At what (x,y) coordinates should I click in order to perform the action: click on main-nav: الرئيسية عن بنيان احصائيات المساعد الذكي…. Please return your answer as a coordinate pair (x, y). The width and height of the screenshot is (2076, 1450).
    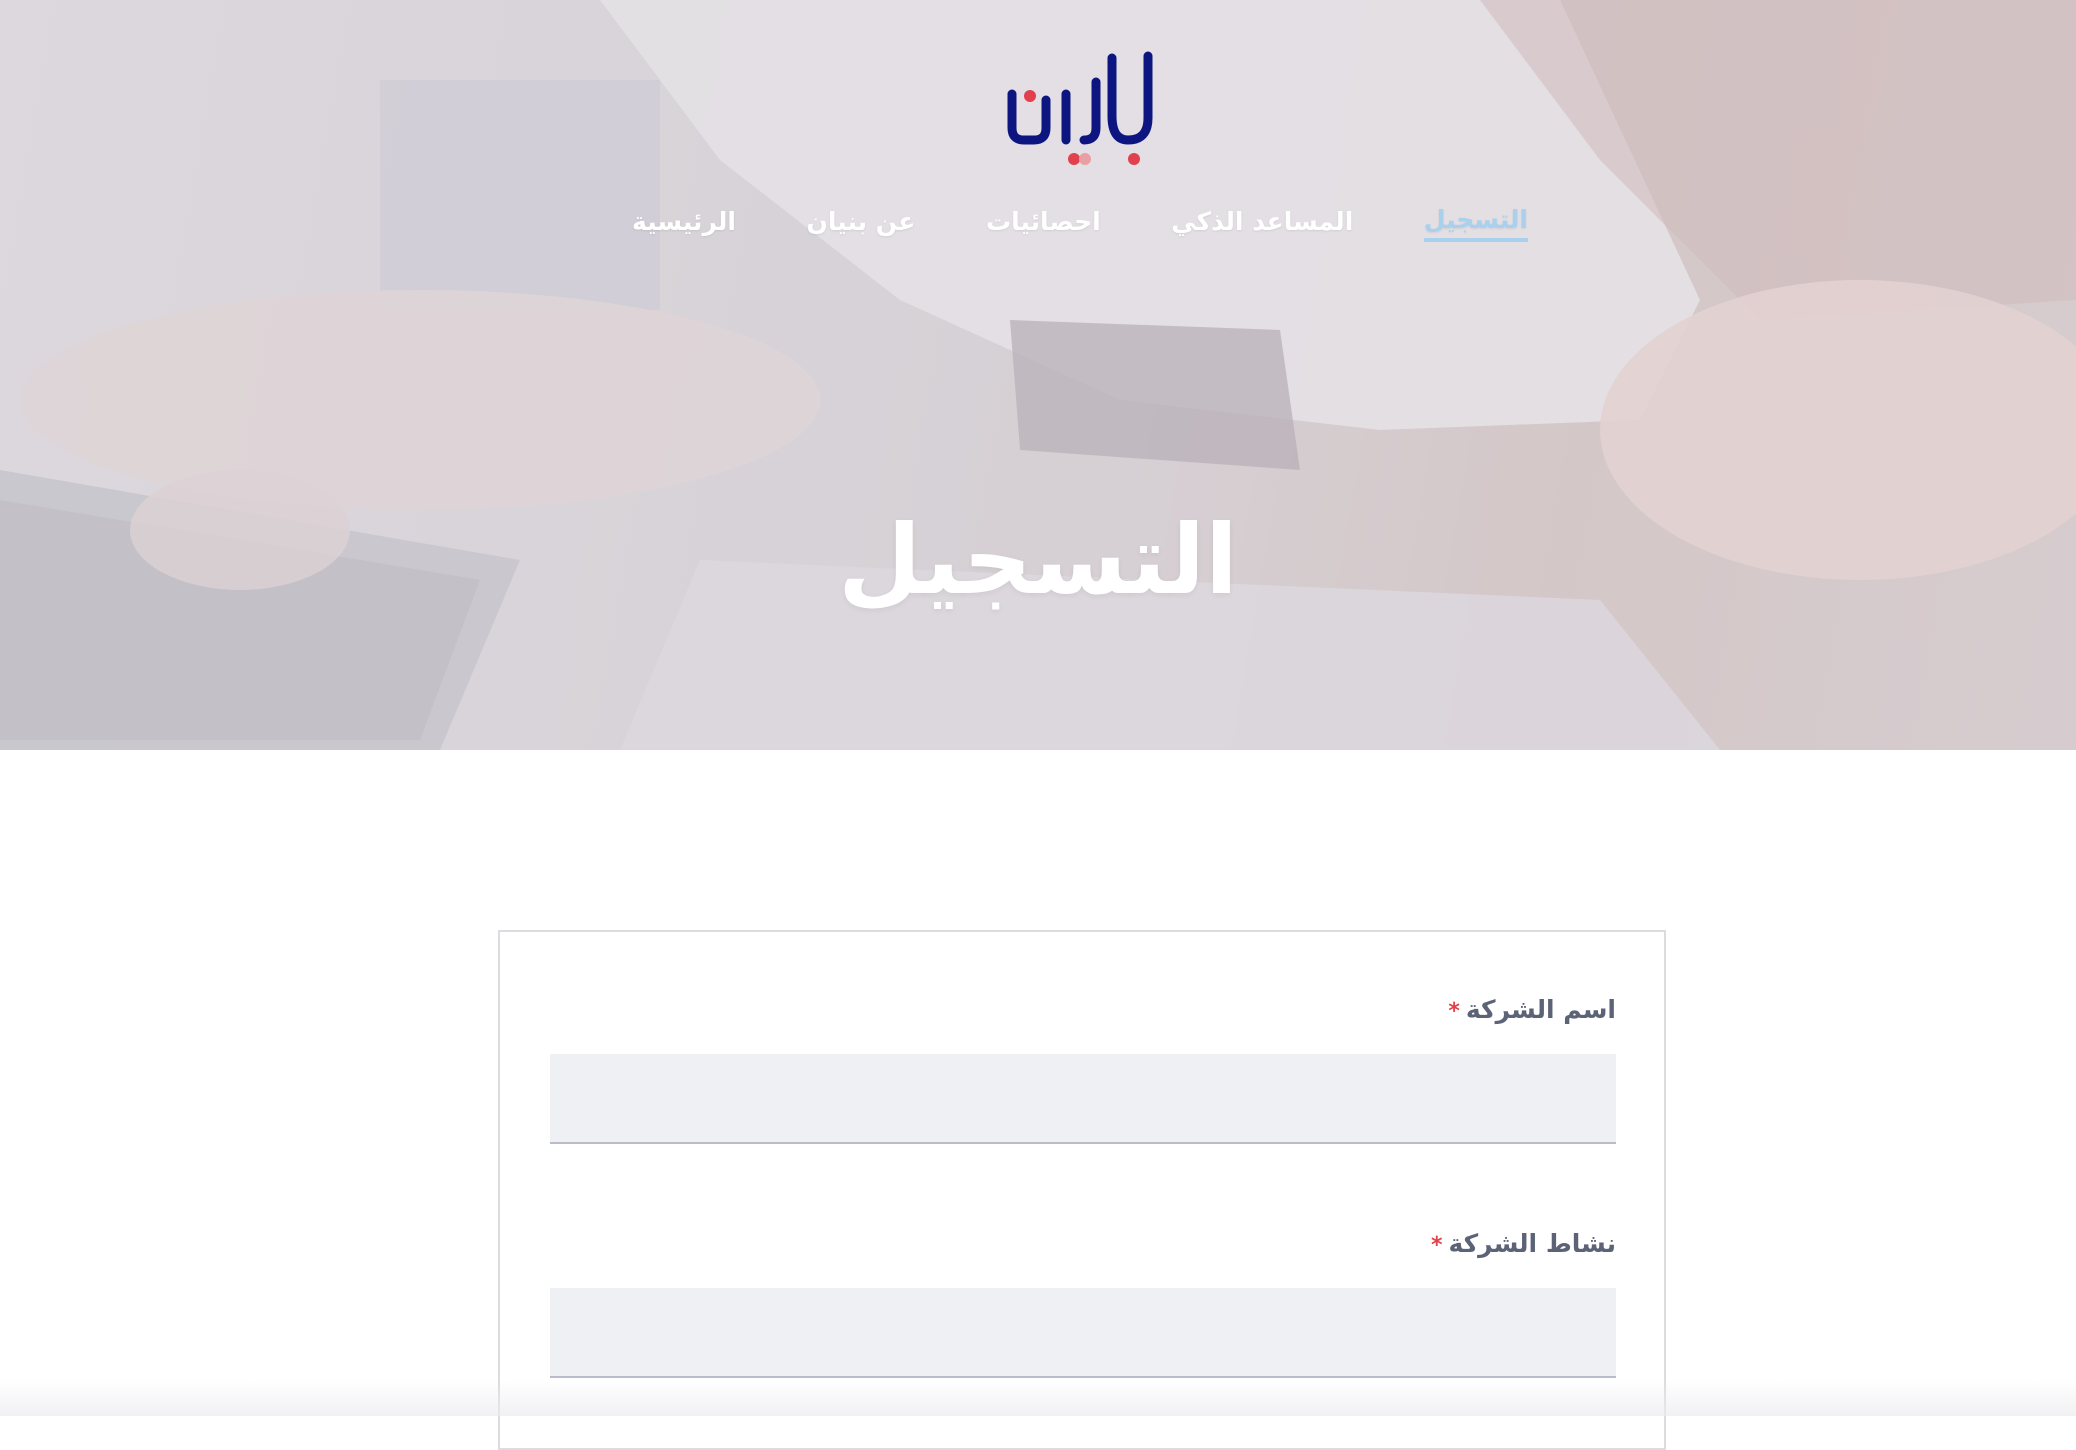
    Looking at the image, I should click on (1080, 223).